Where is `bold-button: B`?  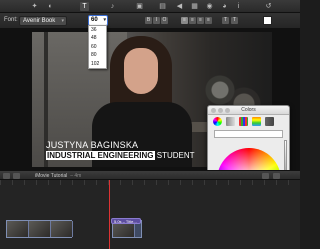
bold-button: B is located at coordinates (148, 20).